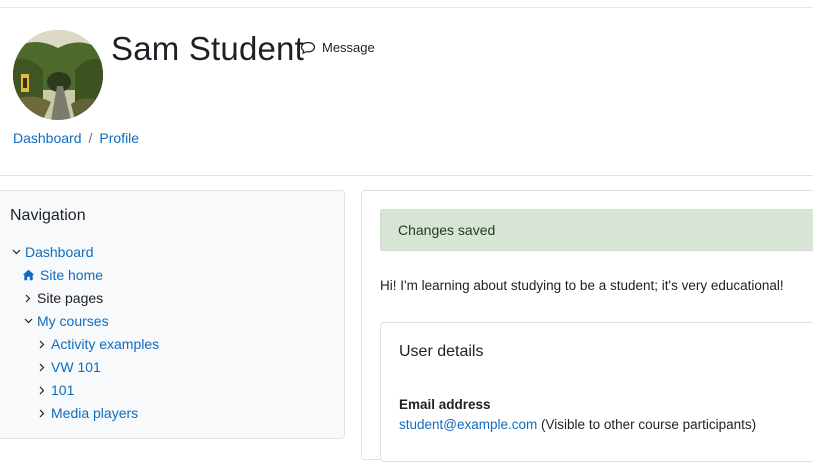 The image size is (813, 462). I want to click on nav-item-label: VW 101, so click(76, 367).